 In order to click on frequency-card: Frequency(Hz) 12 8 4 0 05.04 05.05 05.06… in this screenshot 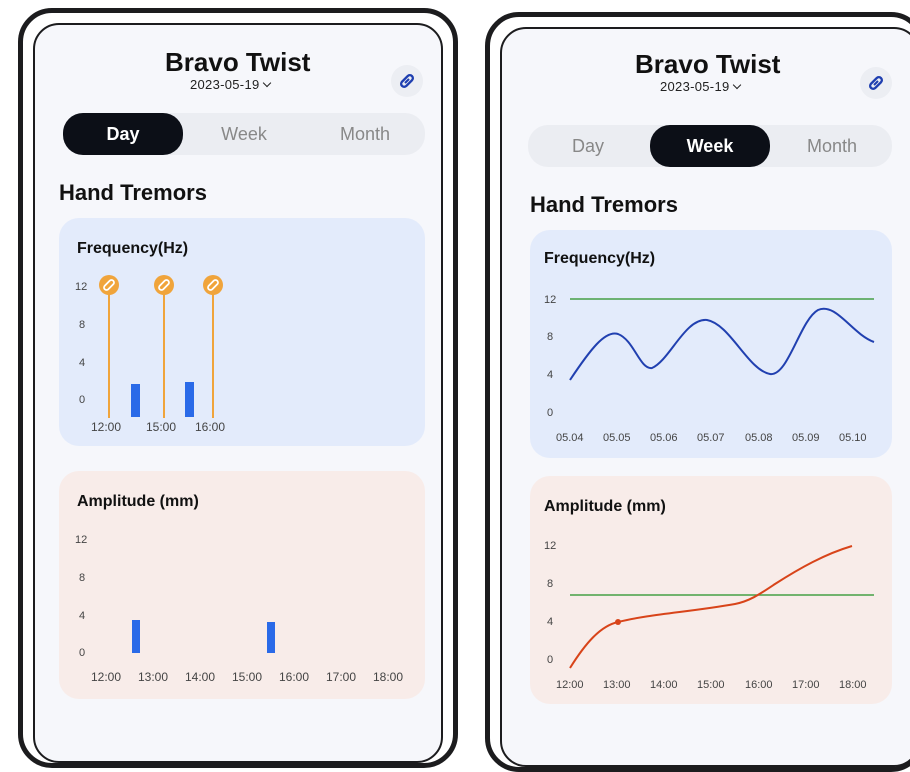, I will do `click(711, 344)`.